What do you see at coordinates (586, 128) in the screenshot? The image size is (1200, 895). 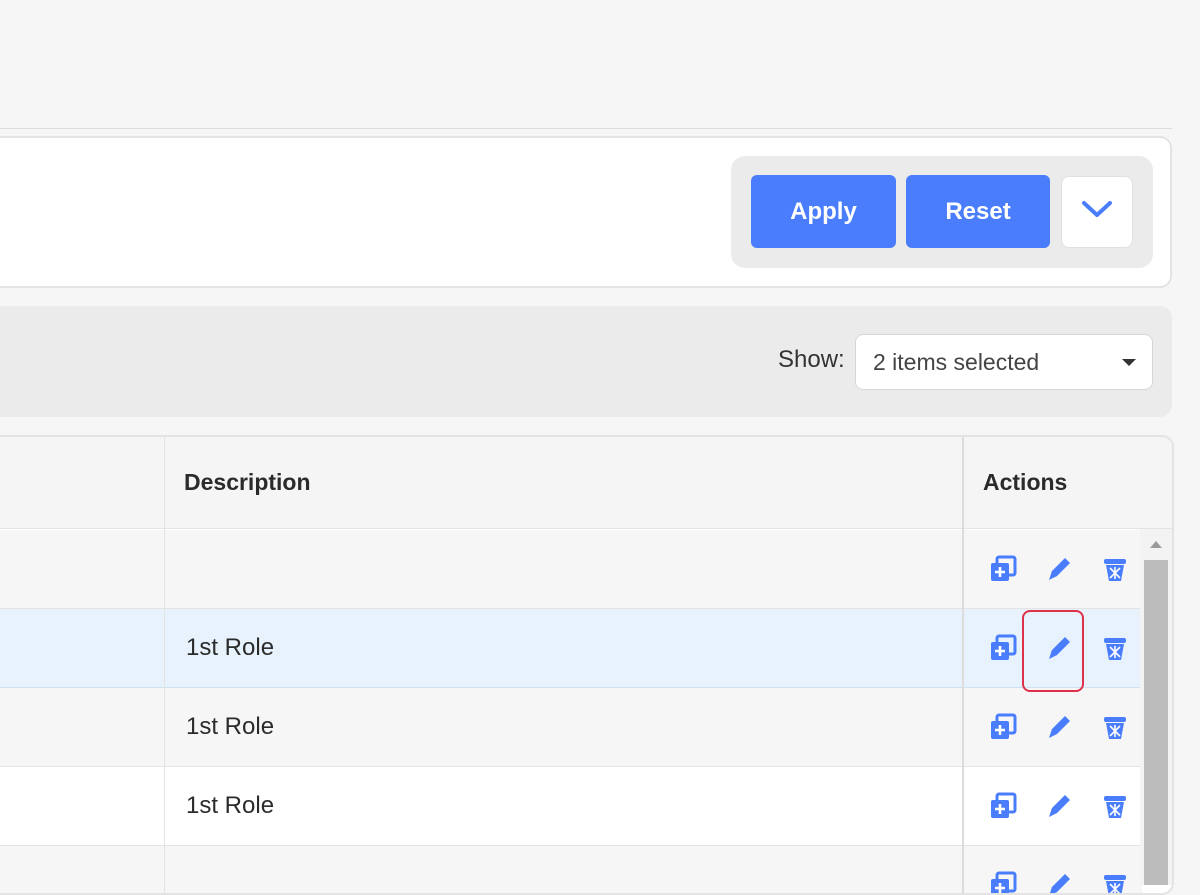 I see `top-divider` at bounding box center [586, 128].